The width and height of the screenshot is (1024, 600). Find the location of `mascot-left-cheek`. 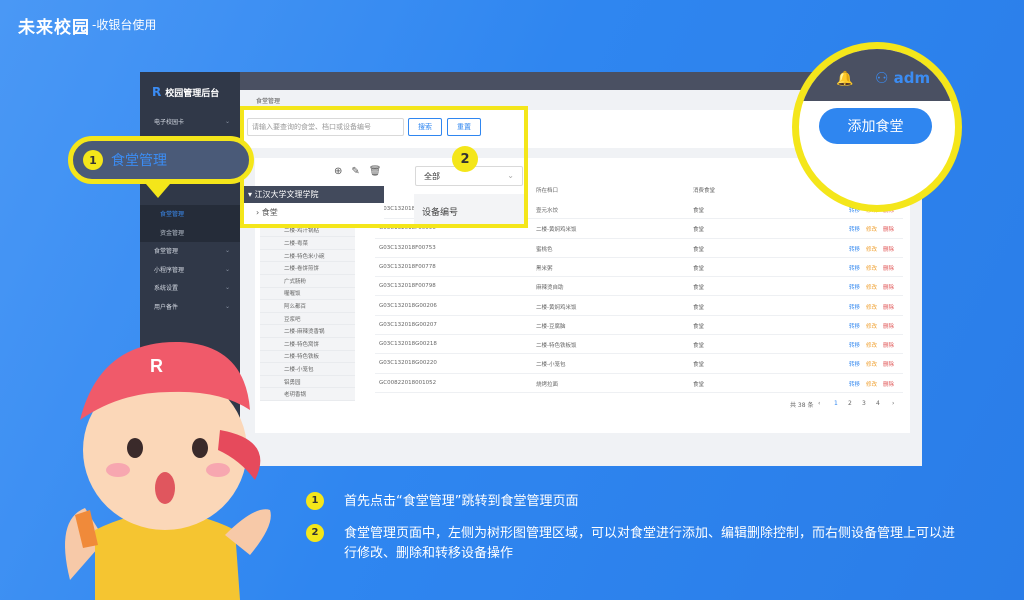

mascot-left-cheek is located at coordinates (118, 470).